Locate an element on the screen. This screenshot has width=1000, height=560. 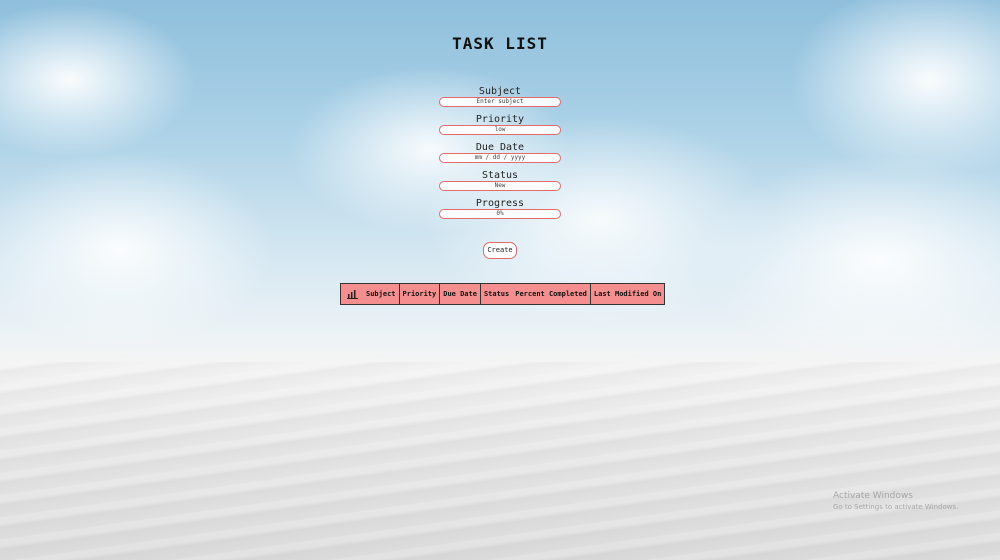
watermark-title: Activate Windows is located at coordinates (873, 496).